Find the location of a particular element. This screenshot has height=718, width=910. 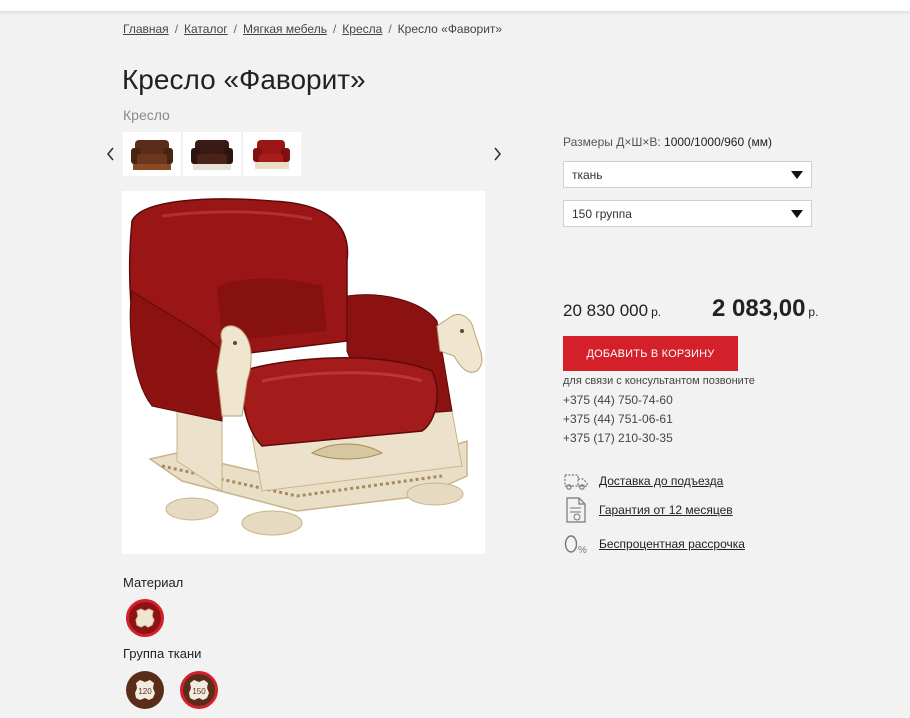

armchair-red-thumbnail-image is located at coordinates (271, 154).